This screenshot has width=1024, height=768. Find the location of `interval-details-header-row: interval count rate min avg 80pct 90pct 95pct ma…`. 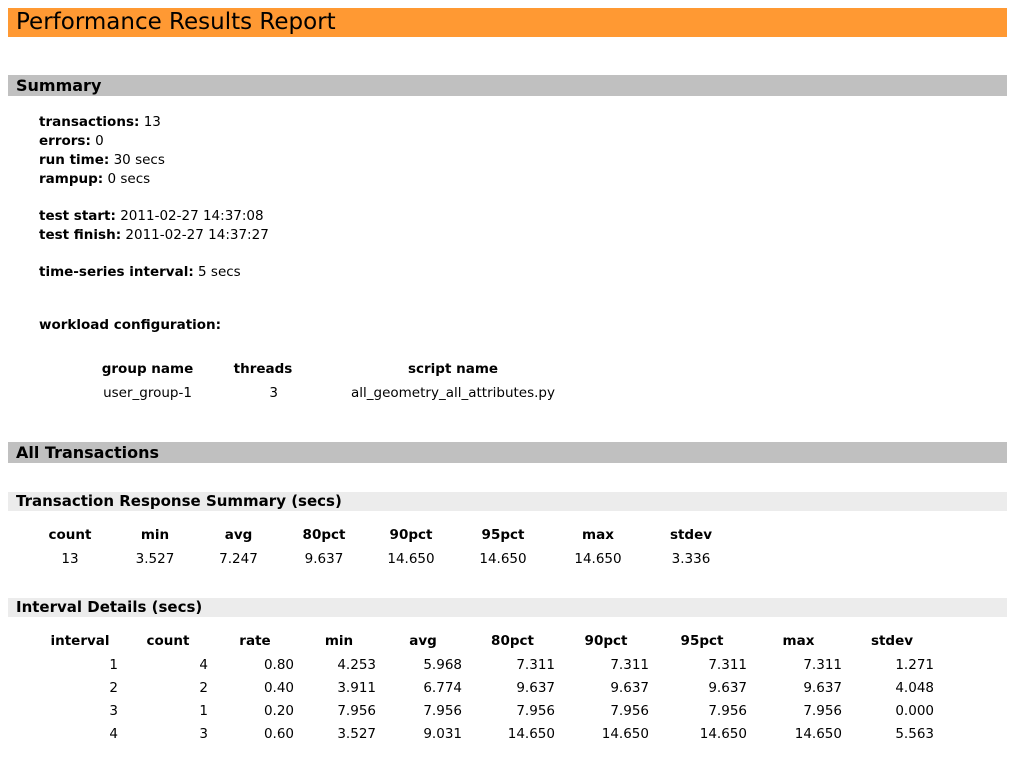

interval-details-header-row: interval count rate min avg 80pct 90pct 95pct ma… is located at coordinates (487, 641).